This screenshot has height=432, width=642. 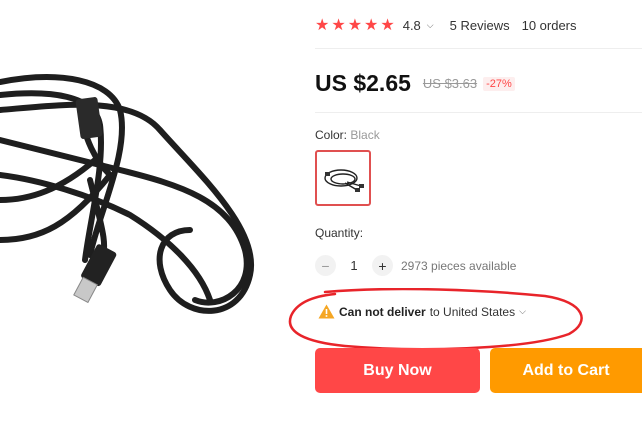 What do you see at coordinates (354, 265) in the screenshot?
I see `quantity-input: 1` at bounding box center [354, 265].